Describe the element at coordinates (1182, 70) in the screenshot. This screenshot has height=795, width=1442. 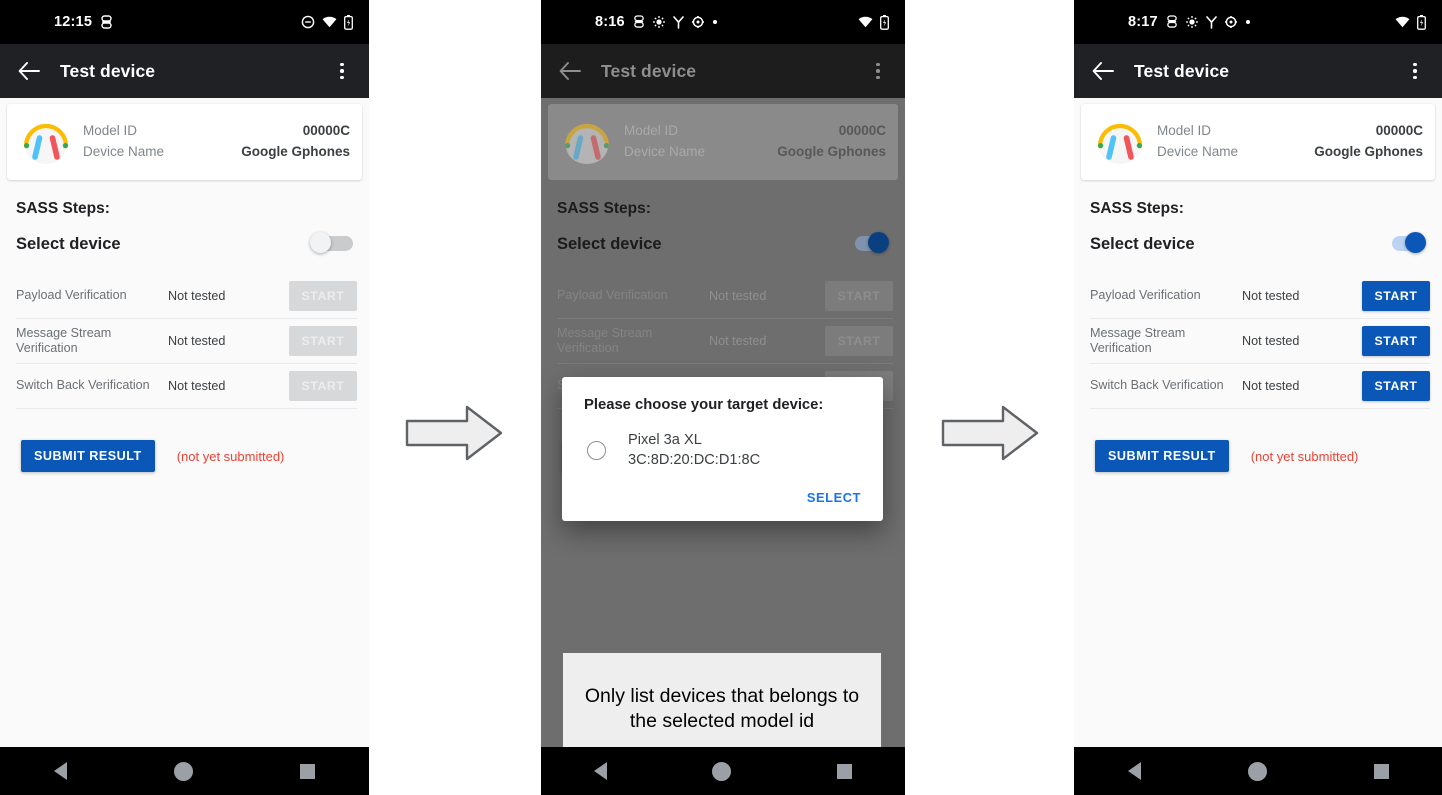
I see `page-title: Test device` at that location.